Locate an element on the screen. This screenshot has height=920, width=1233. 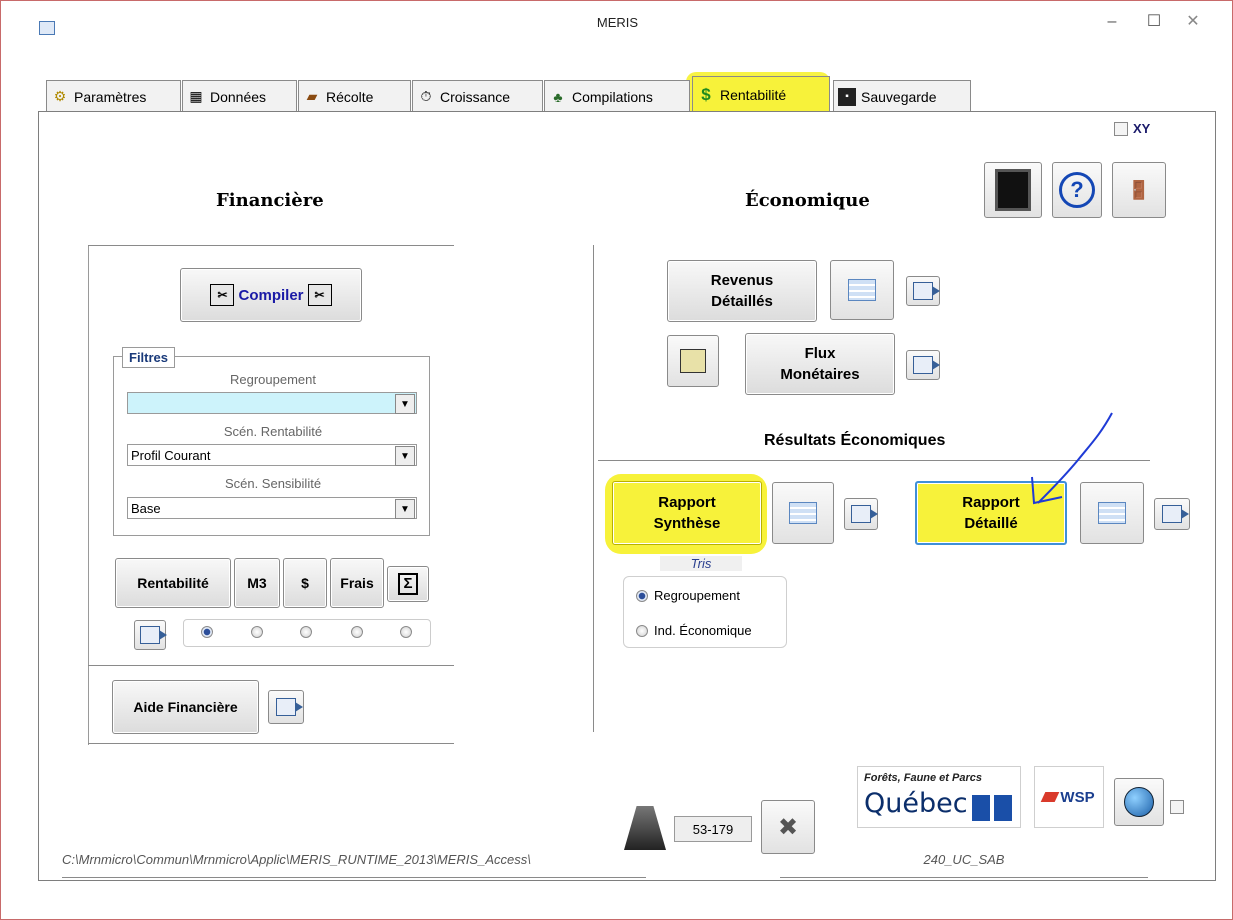
globe-icon is located at coordinates (1139, 802).